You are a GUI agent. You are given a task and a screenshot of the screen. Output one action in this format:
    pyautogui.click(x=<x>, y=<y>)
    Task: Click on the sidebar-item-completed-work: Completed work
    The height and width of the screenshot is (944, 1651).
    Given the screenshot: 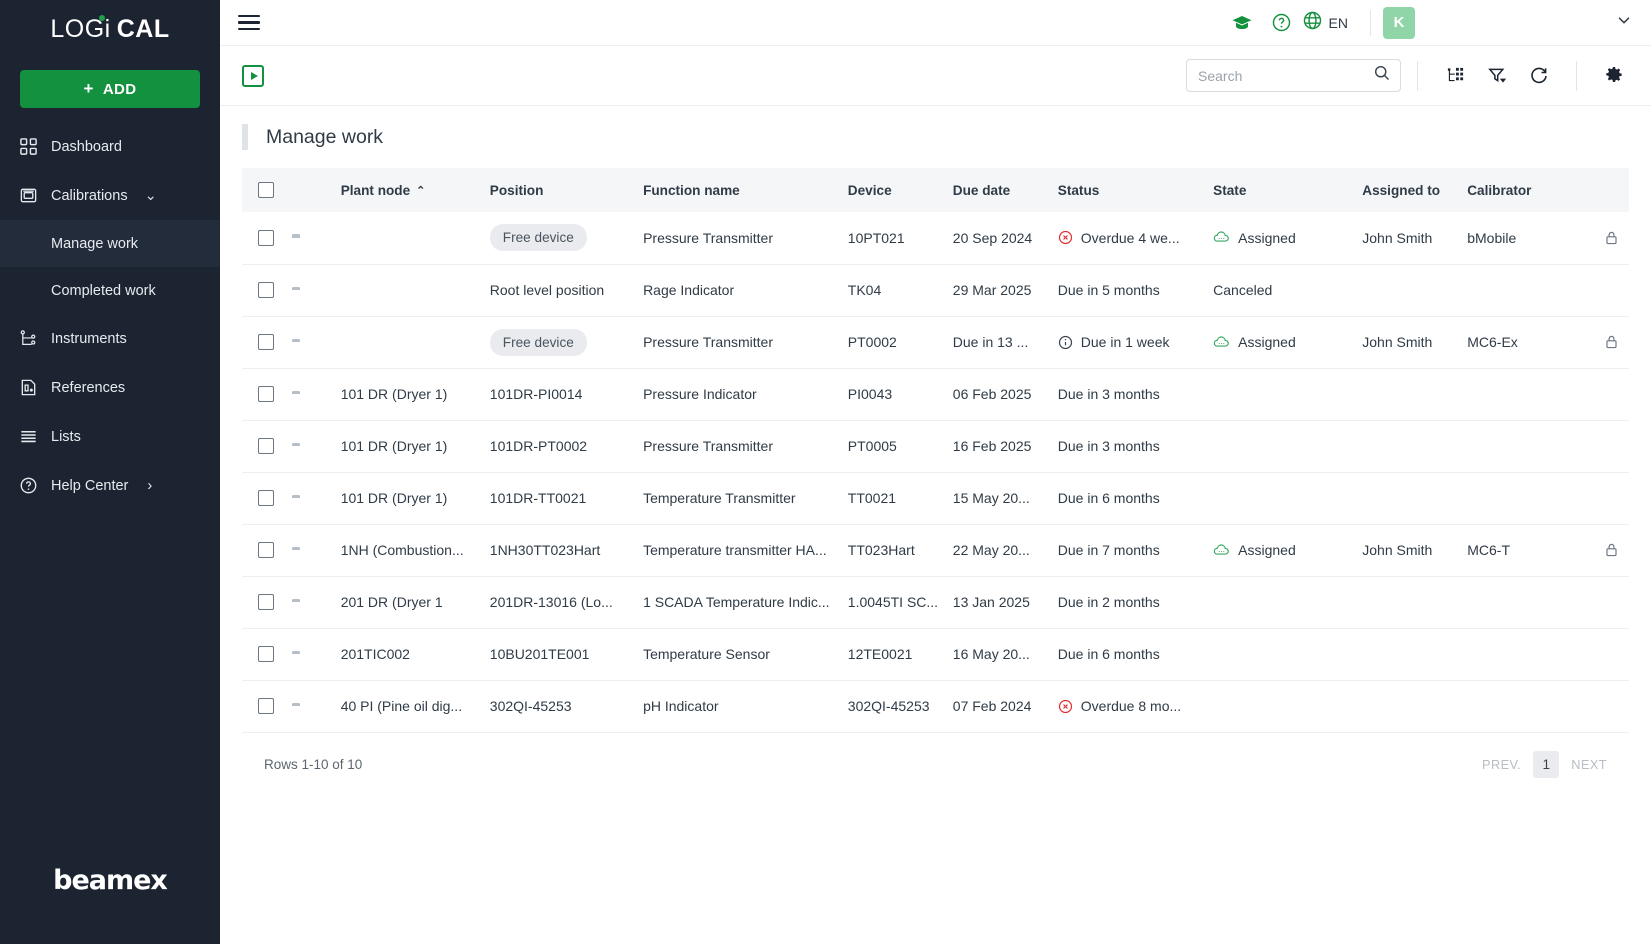 What is the action you would take?
    pyautogui.click(x=110, y=290)
    